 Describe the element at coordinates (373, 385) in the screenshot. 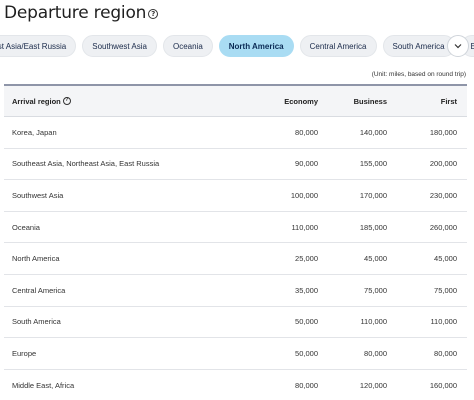

I see `cell-business: 120,000` at that location.